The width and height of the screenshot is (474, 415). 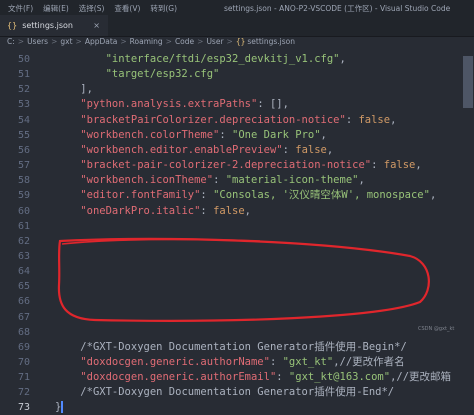 What do you see at coordinates (230, 211) in the screenshot?
I see `code-line: 60 "oneDarkPro.italic": false,` at bounding box center [230, 211].